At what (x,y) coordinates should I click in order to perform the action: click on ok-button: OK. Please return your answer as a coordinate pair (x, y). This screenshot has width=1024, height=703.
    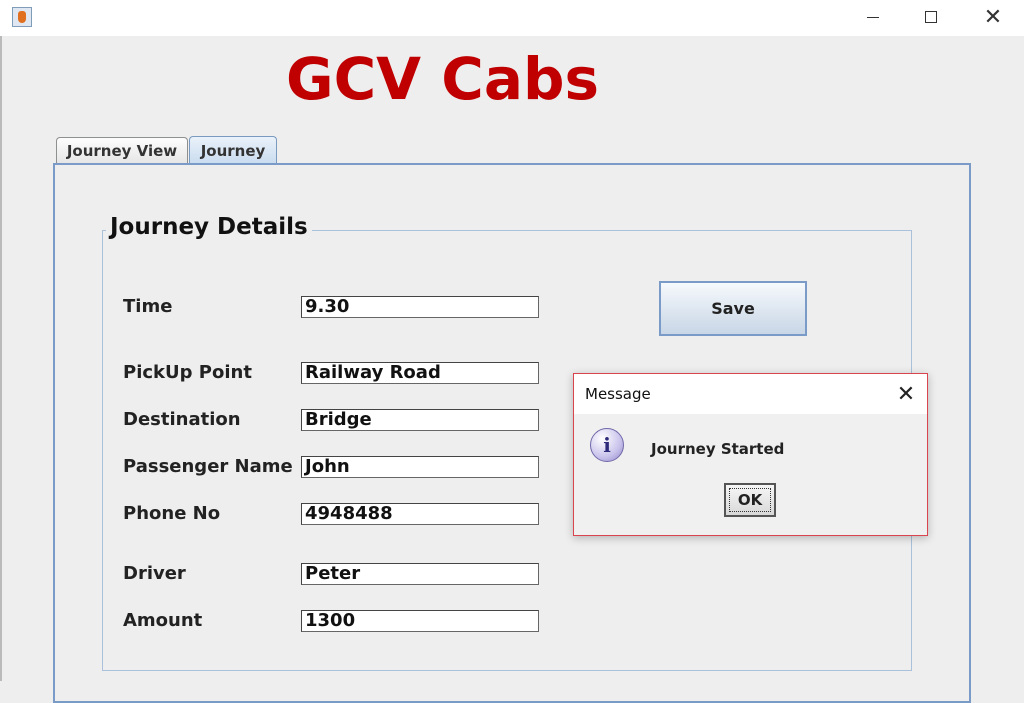
    Looking at the image, I should click on (750, 500).